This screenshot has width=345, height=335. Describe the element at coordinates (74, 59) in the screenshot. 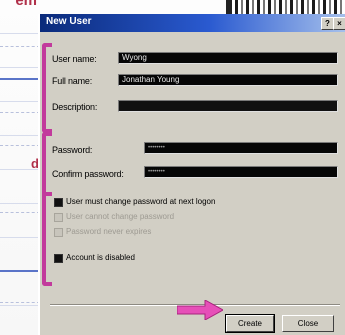

I see `user-name-label: User name:` at that location.